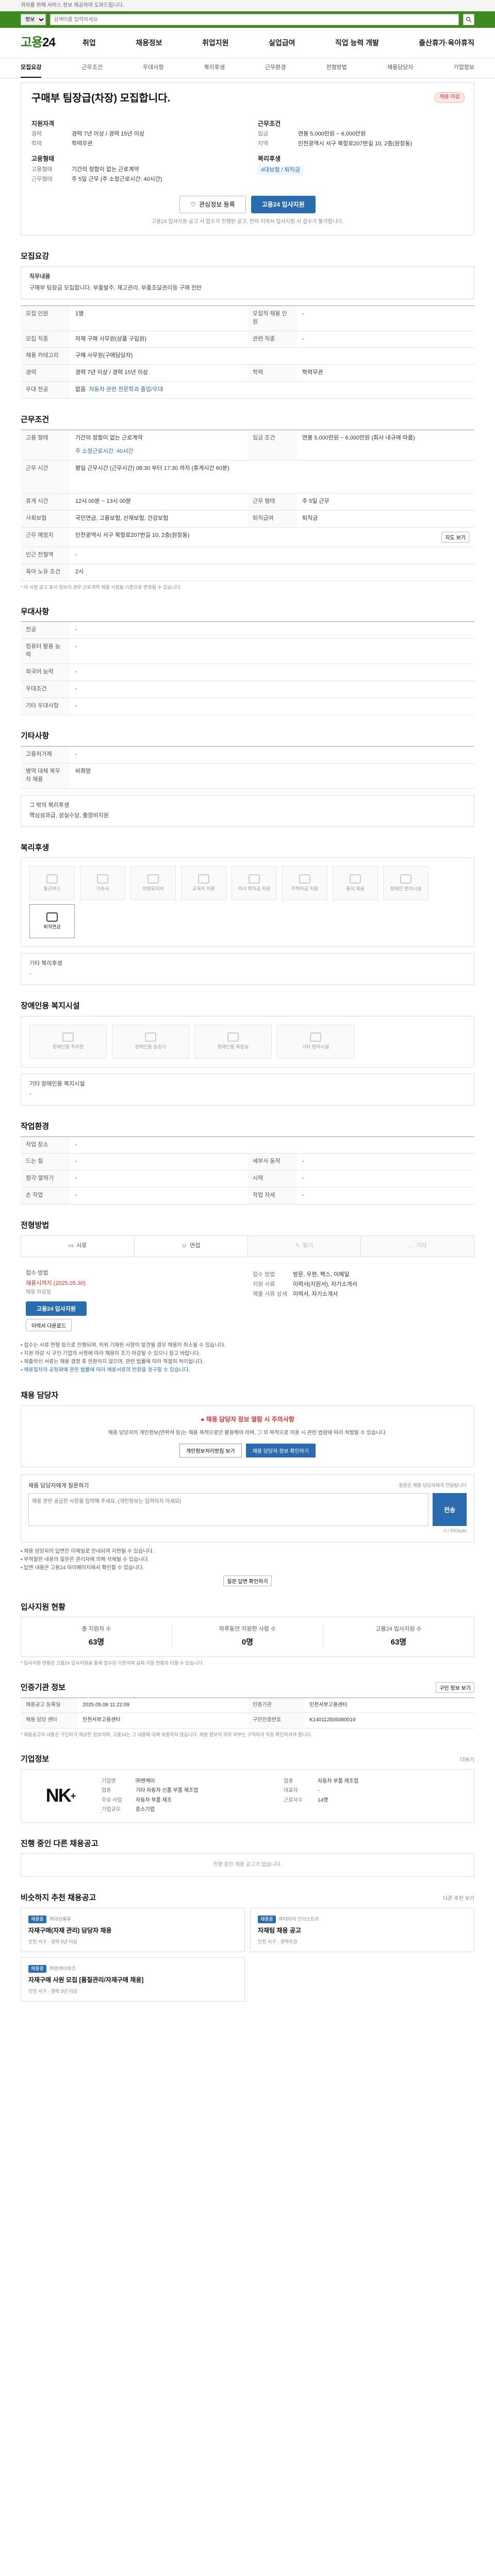 This screenshot has height=2576, width=495. What do you see at coordinates (450, 1510) in the screenshot?
I see `send-button: 전송` at bounding box center [450, 1510].